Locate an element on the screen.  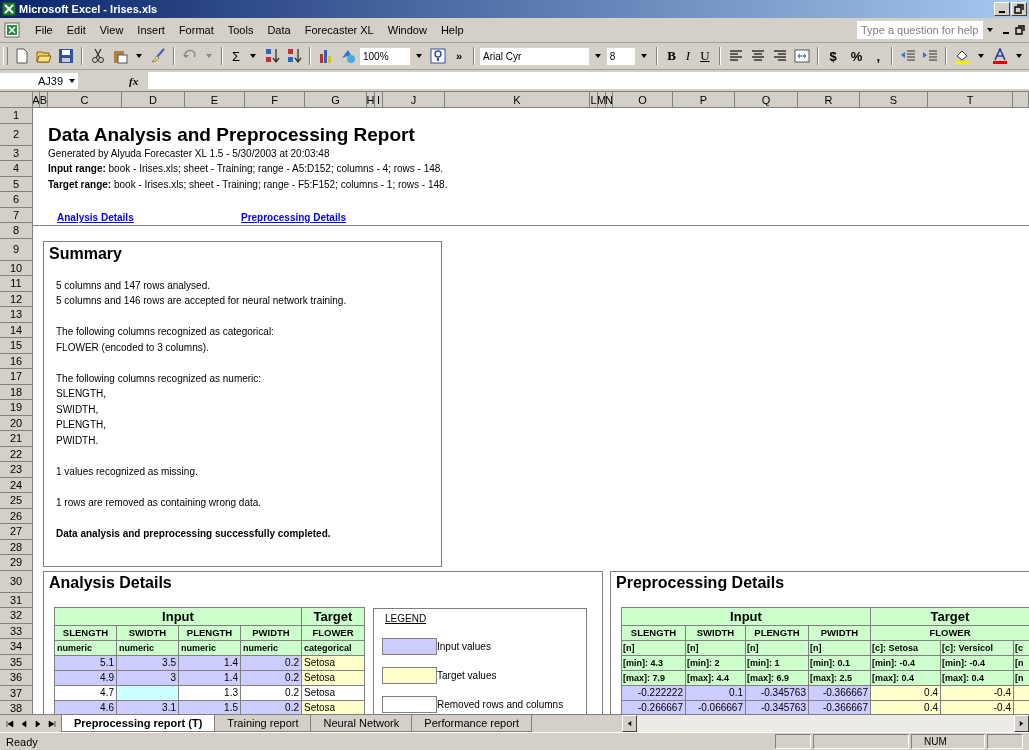
format-button: U is located at coordinates (705, 56).